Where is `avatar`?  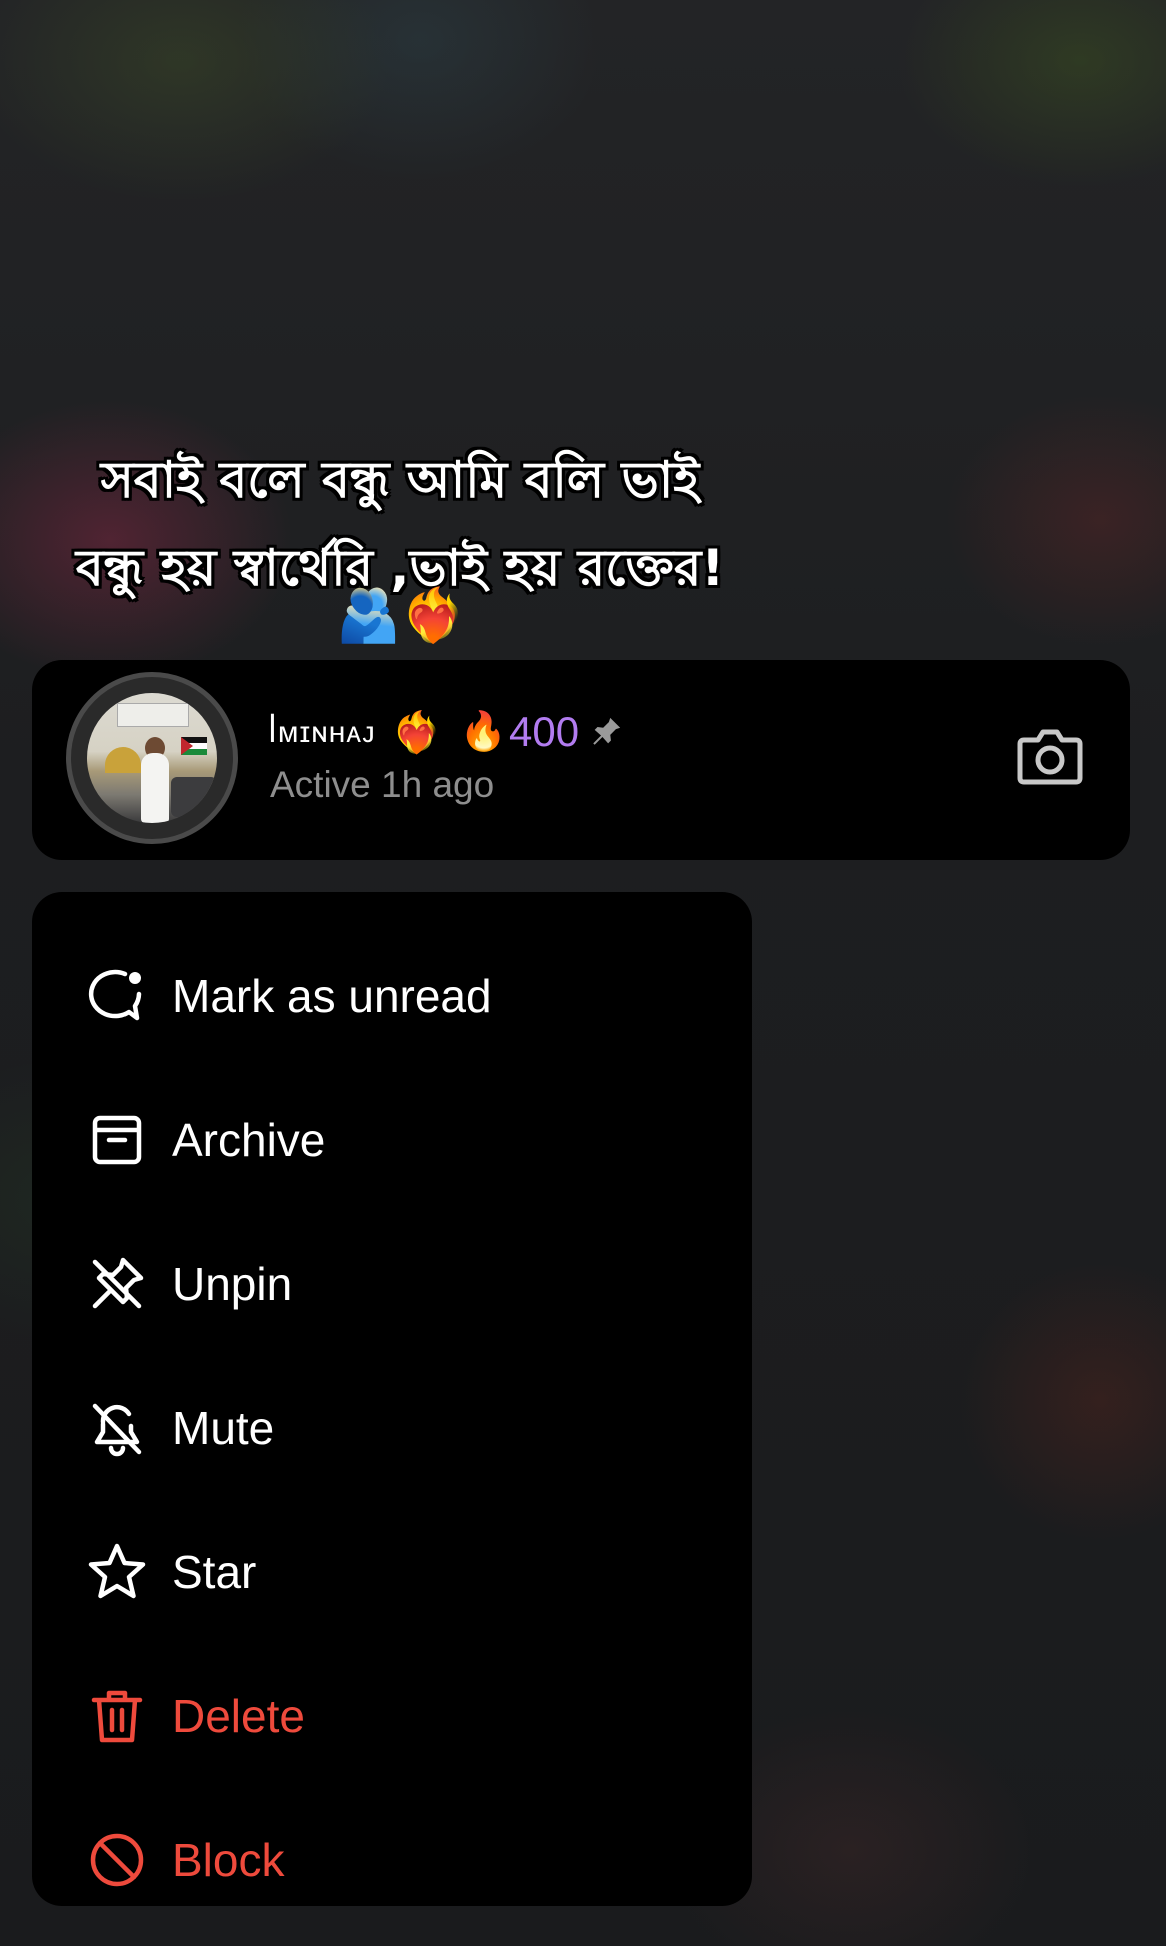 avatar is located at coordinates (152, 758).